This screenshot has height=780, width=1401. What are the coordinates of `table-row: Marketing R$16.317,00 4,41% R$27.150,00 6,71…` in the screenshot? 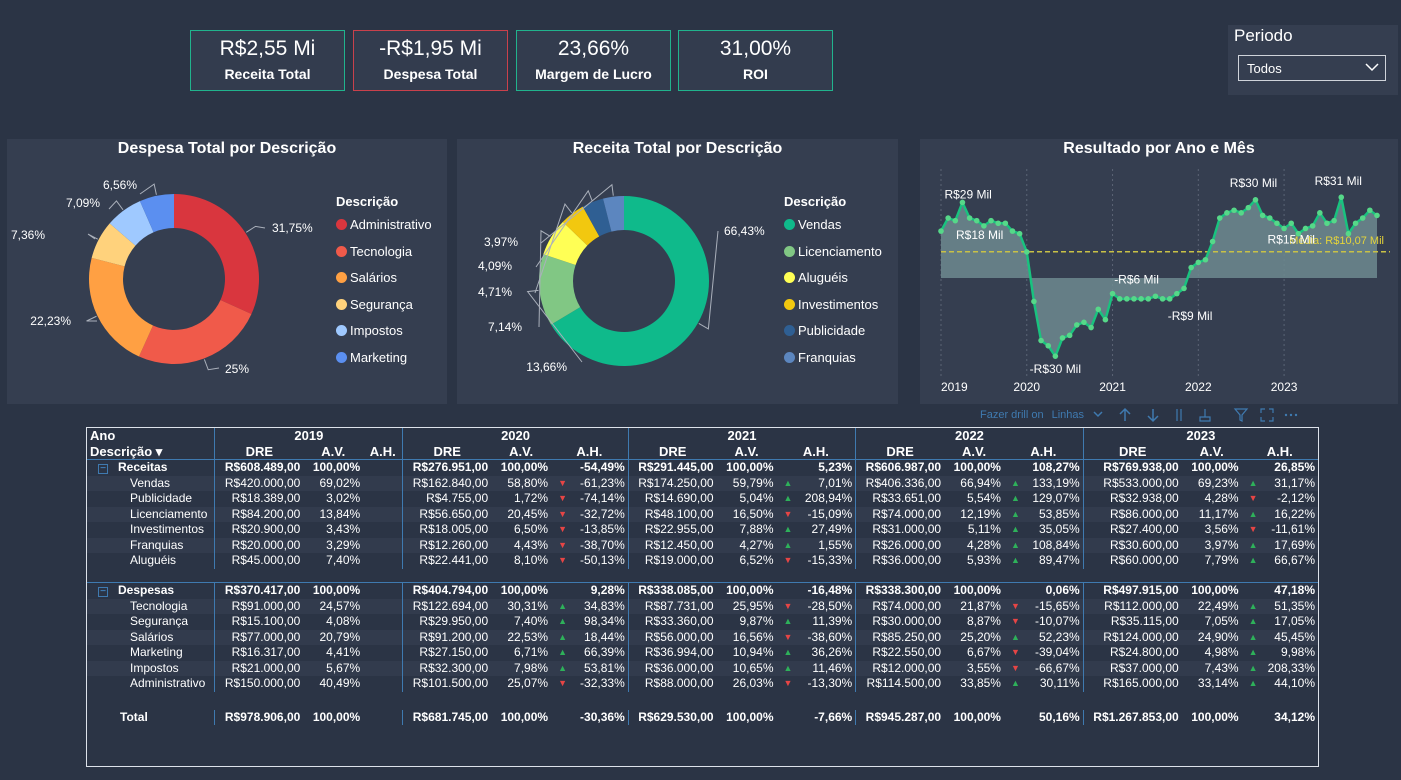 It's located at (702, 653).